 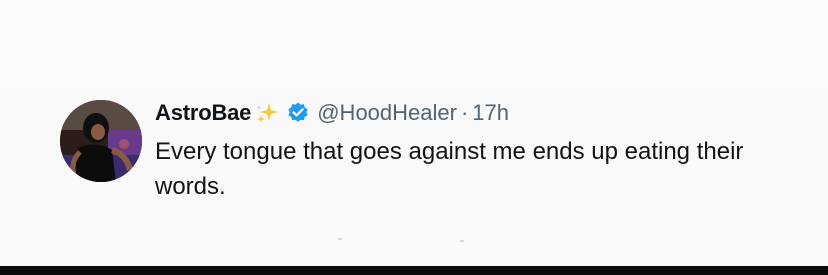 What do you see at coordinates (414, 270) in the screenshot?
I see `bottom-edge-bar` at bounding box center [414, 270].